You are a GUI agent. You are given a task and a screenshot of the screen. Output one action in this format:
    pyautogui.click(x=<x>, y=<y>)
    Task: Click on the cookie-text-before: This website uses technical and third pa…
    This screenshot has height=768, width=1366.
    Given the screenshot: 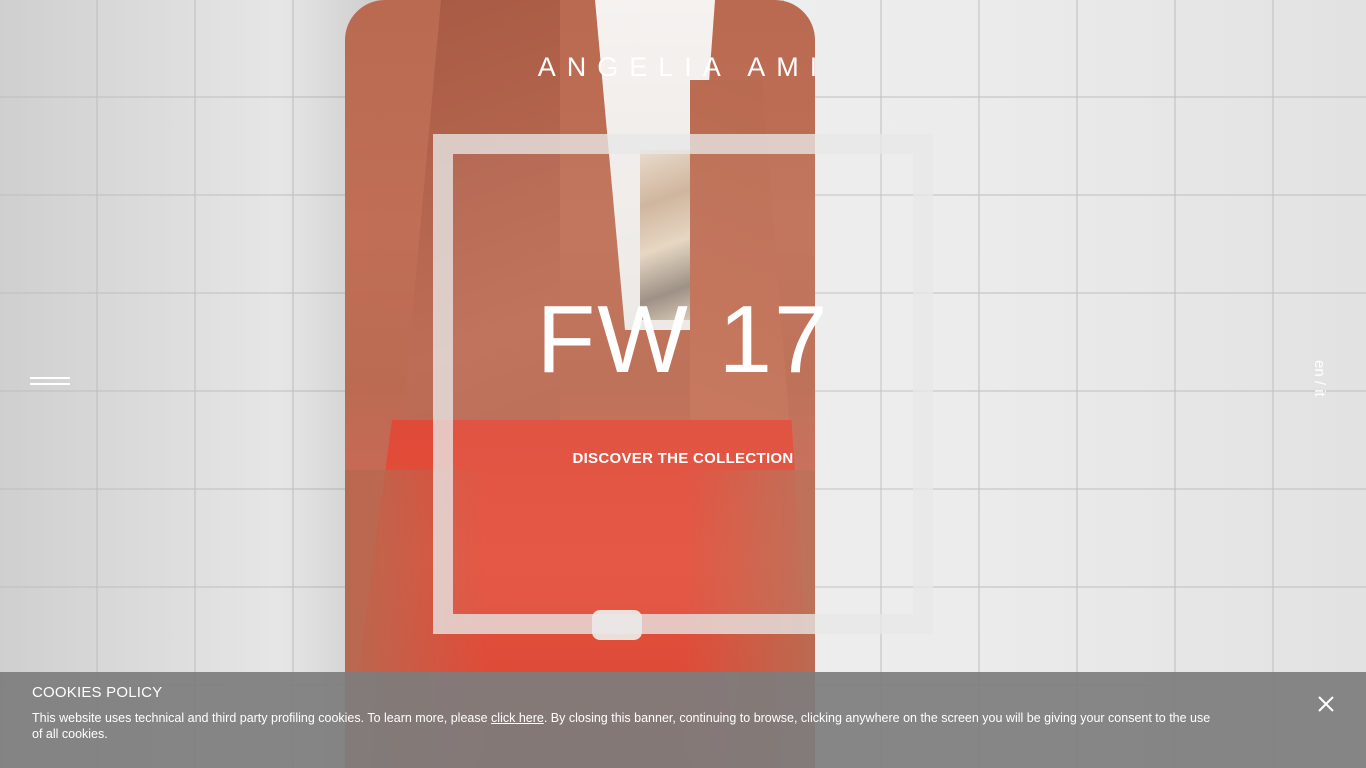 What is the action you would take?
    pyautogui.click(x=262, y=718)
    